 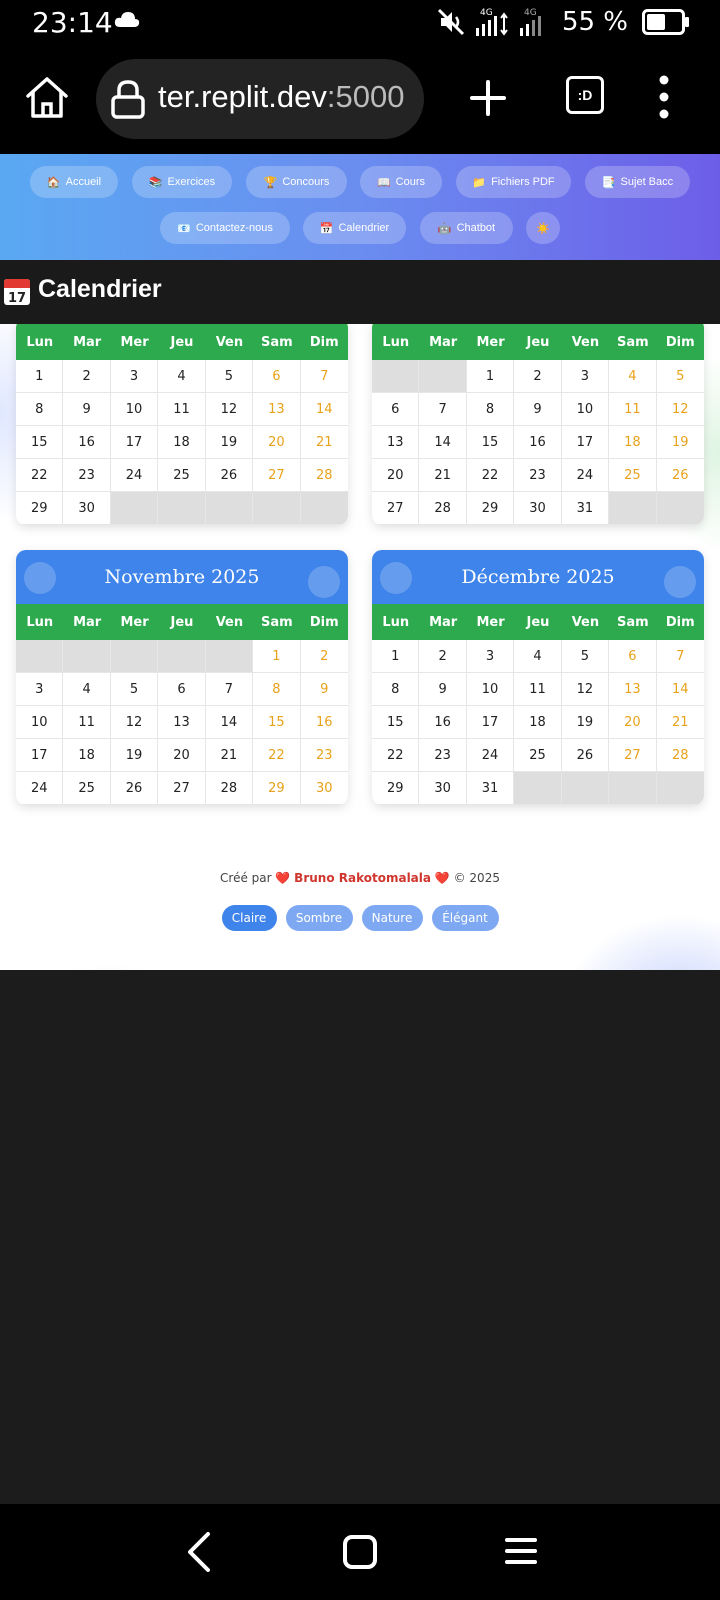 What do you see at coordinates (392, 918) in the screenshot?
I see `theme-nature-button: Nature` at bounding box center [392, 918].